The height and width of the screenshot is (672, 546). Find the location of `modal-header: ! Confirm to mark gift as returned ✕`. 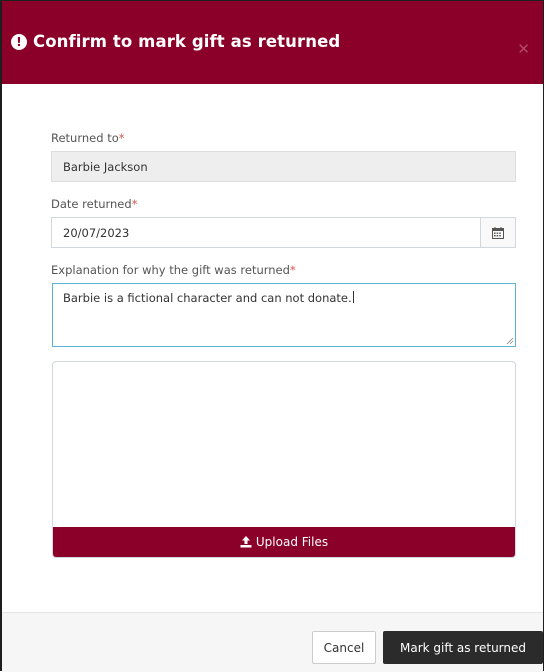

modal-header: ! Confirm to mark gift as returned ✕ is located at coordinates (272, 42).